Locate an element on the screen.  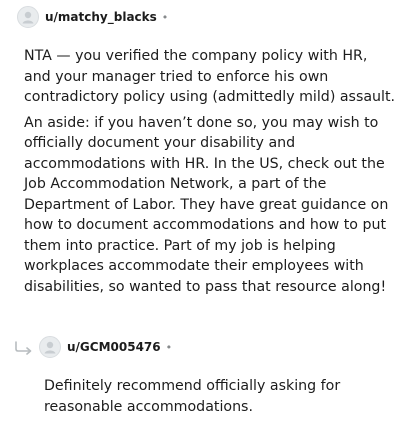
comment-username: u/matchy_blacks is located at coordinates (101, 17).